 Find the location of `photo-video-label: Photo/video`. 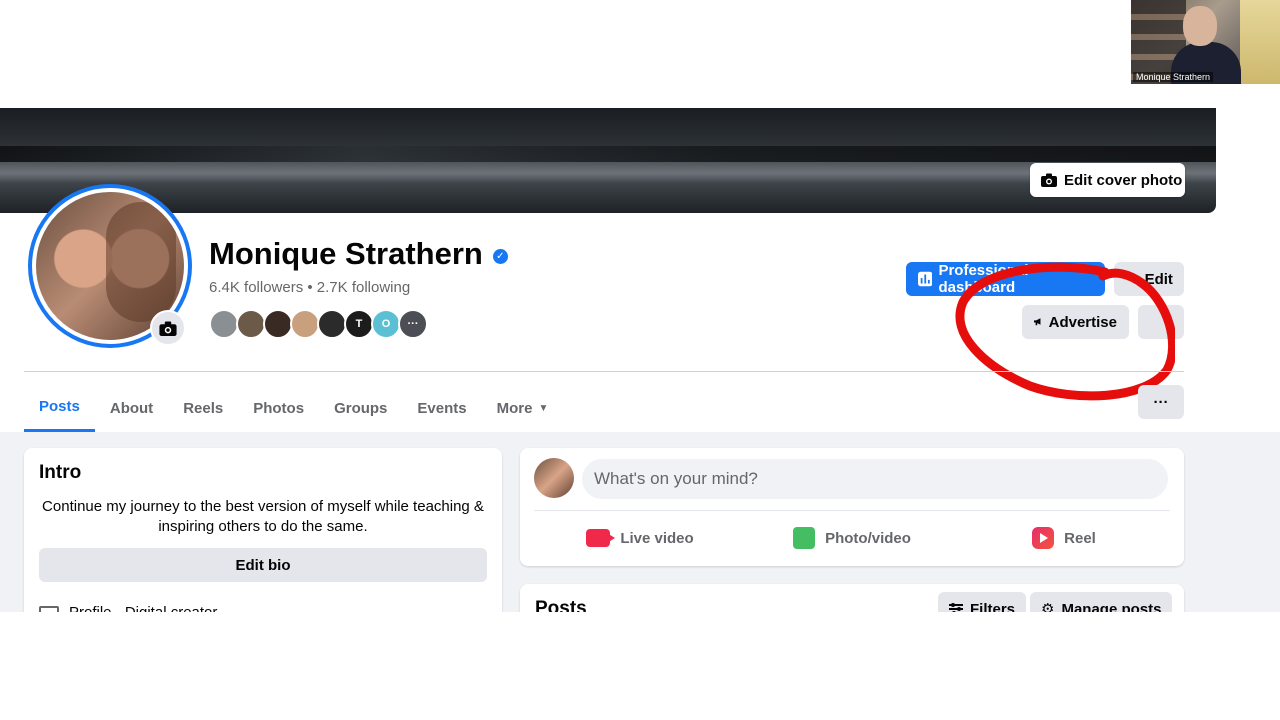

photo-video-label: Photo/video is located at coordinates (868, 538).